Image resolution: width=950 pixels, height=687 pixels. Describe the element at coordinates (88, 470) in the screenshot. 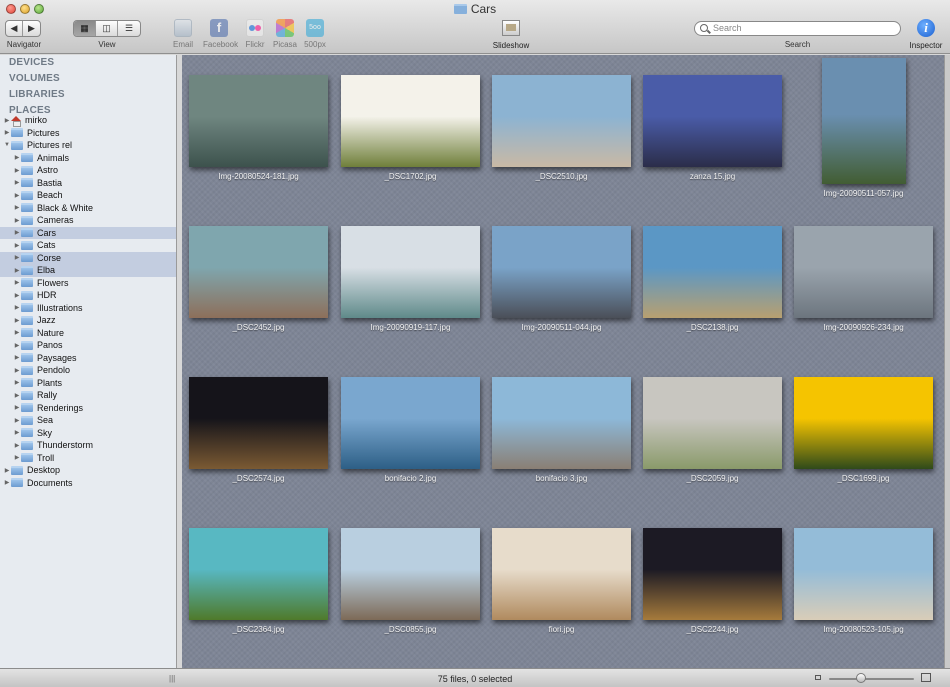

I see `sidebar-item-desktop: ▶ Desktop` at that location.